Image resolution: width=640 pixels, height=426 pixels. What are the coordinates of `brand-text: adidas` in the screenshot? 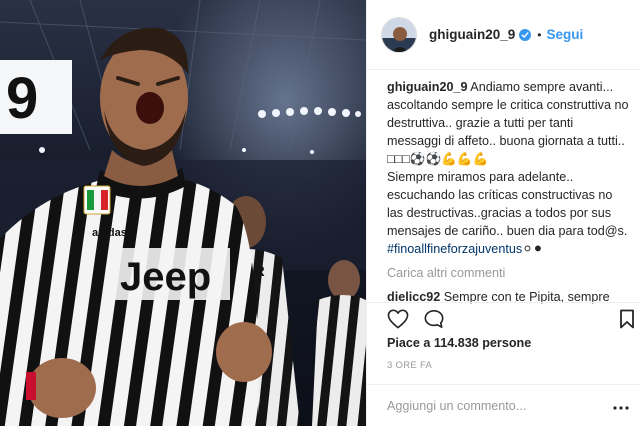 It's located at (109, 233).